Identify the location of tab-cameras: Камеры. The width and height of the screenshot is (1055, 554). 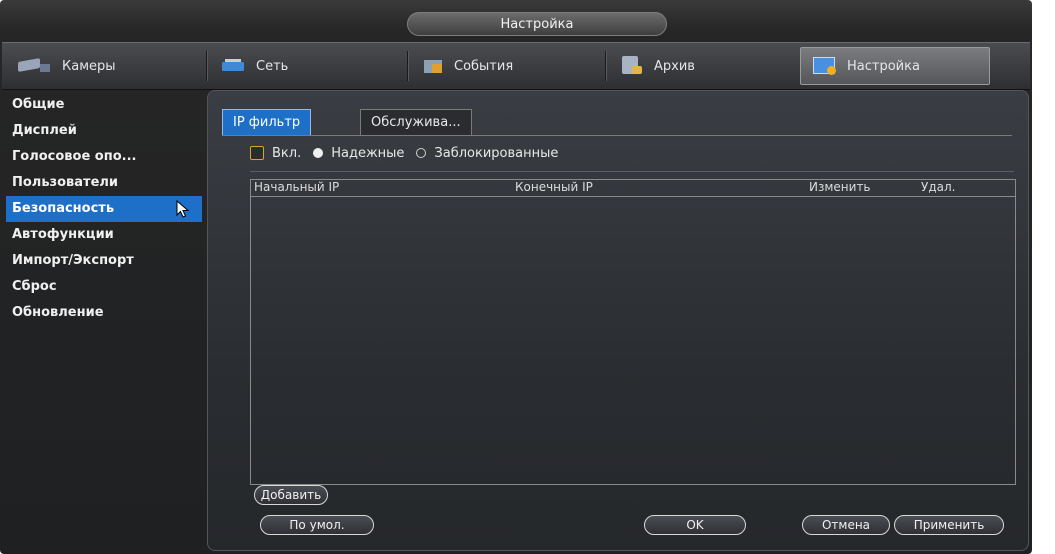
(104, 66).